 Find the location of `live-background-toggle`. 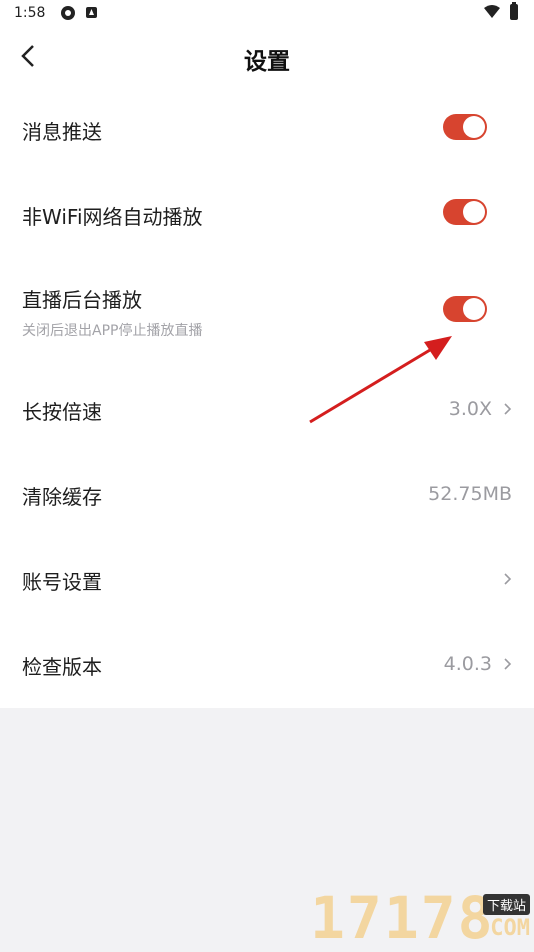

live-background-toggle is located at coordinates (465, 309).